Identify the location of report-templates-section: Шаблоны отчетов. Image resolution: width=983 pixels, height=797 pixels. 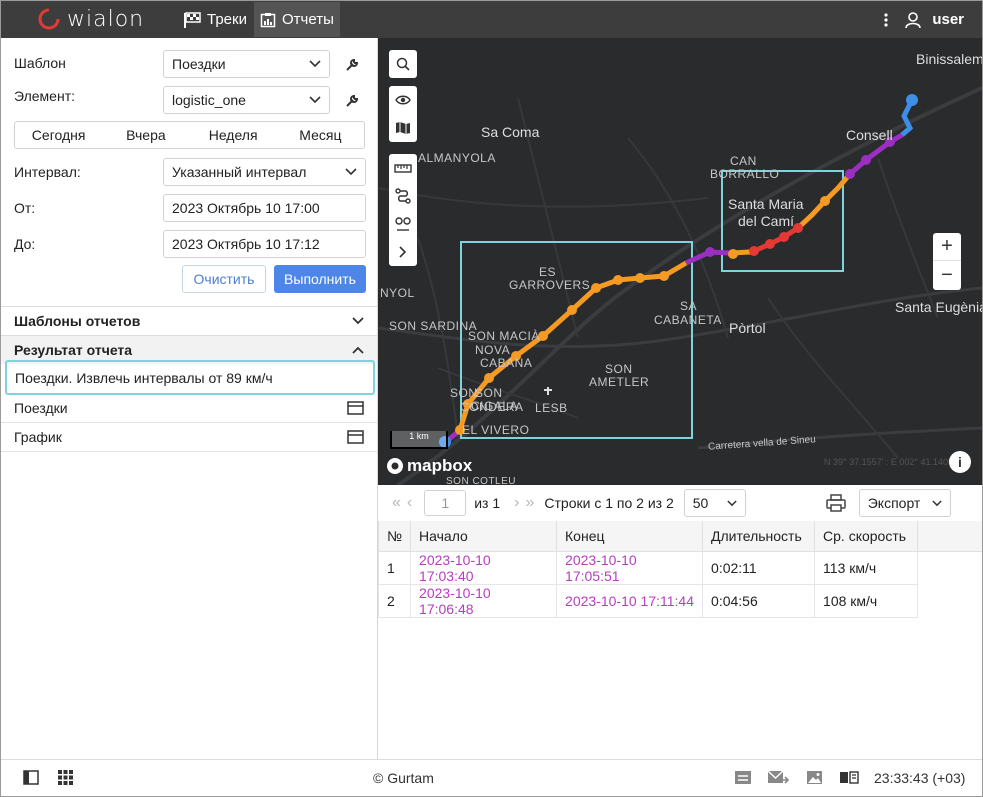
(189, 320).